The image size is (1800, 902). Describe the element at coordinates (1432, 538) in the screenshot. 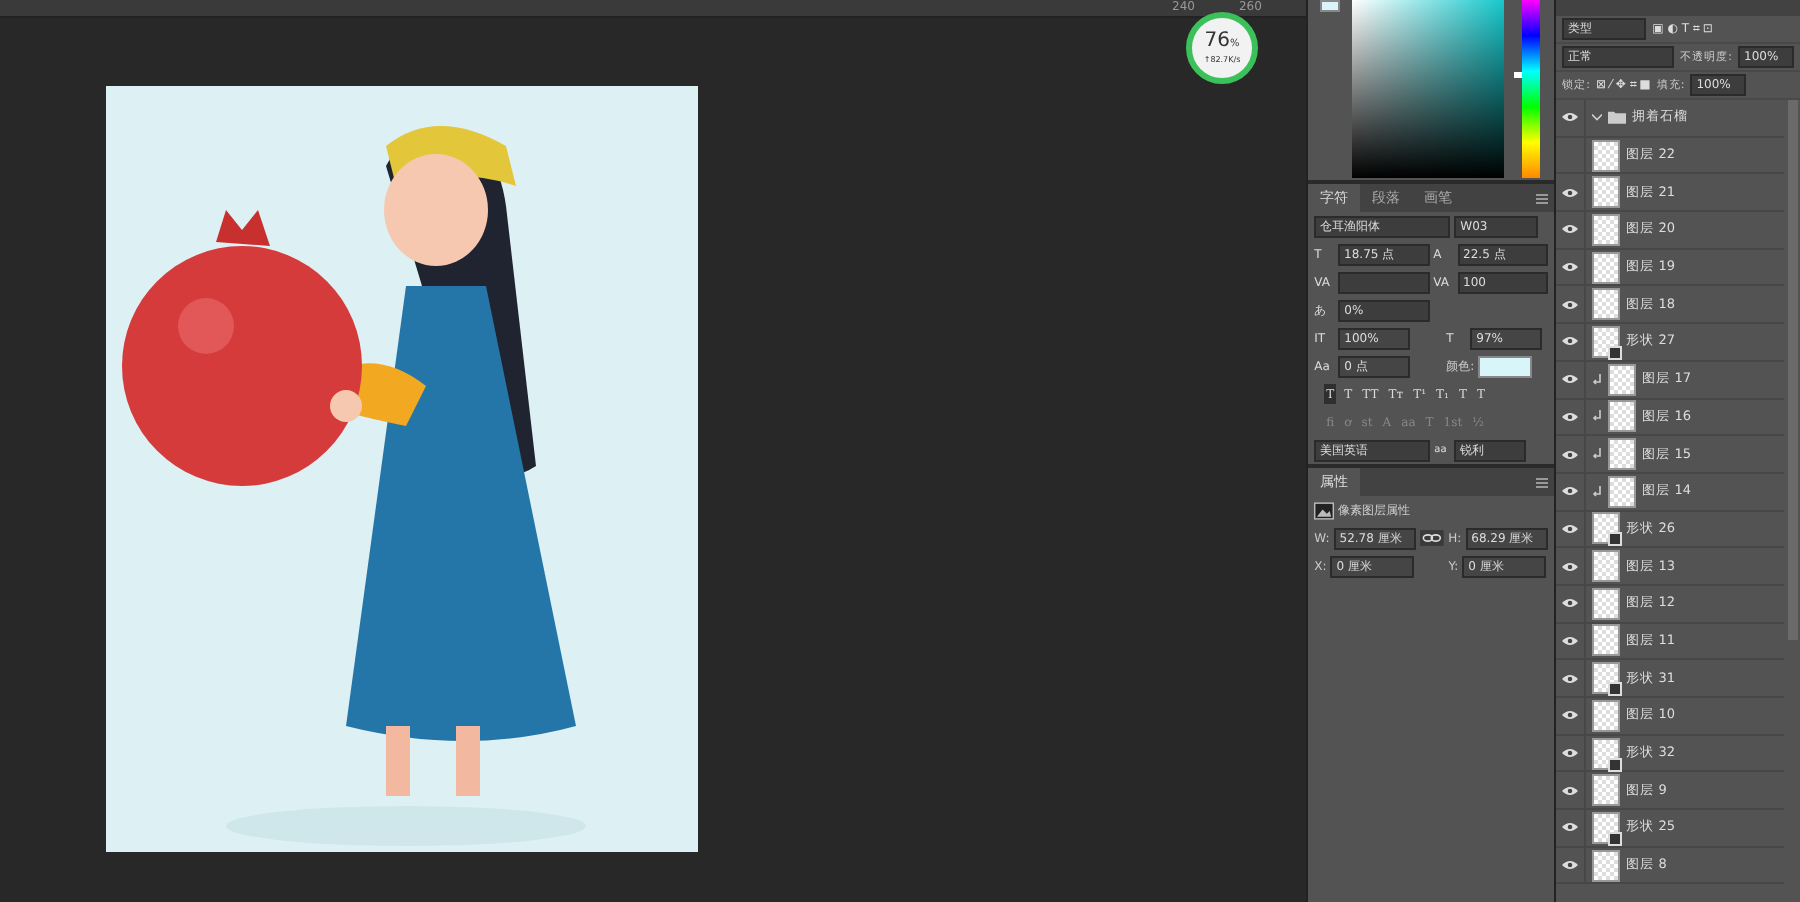

I see `link-icon` at that location.